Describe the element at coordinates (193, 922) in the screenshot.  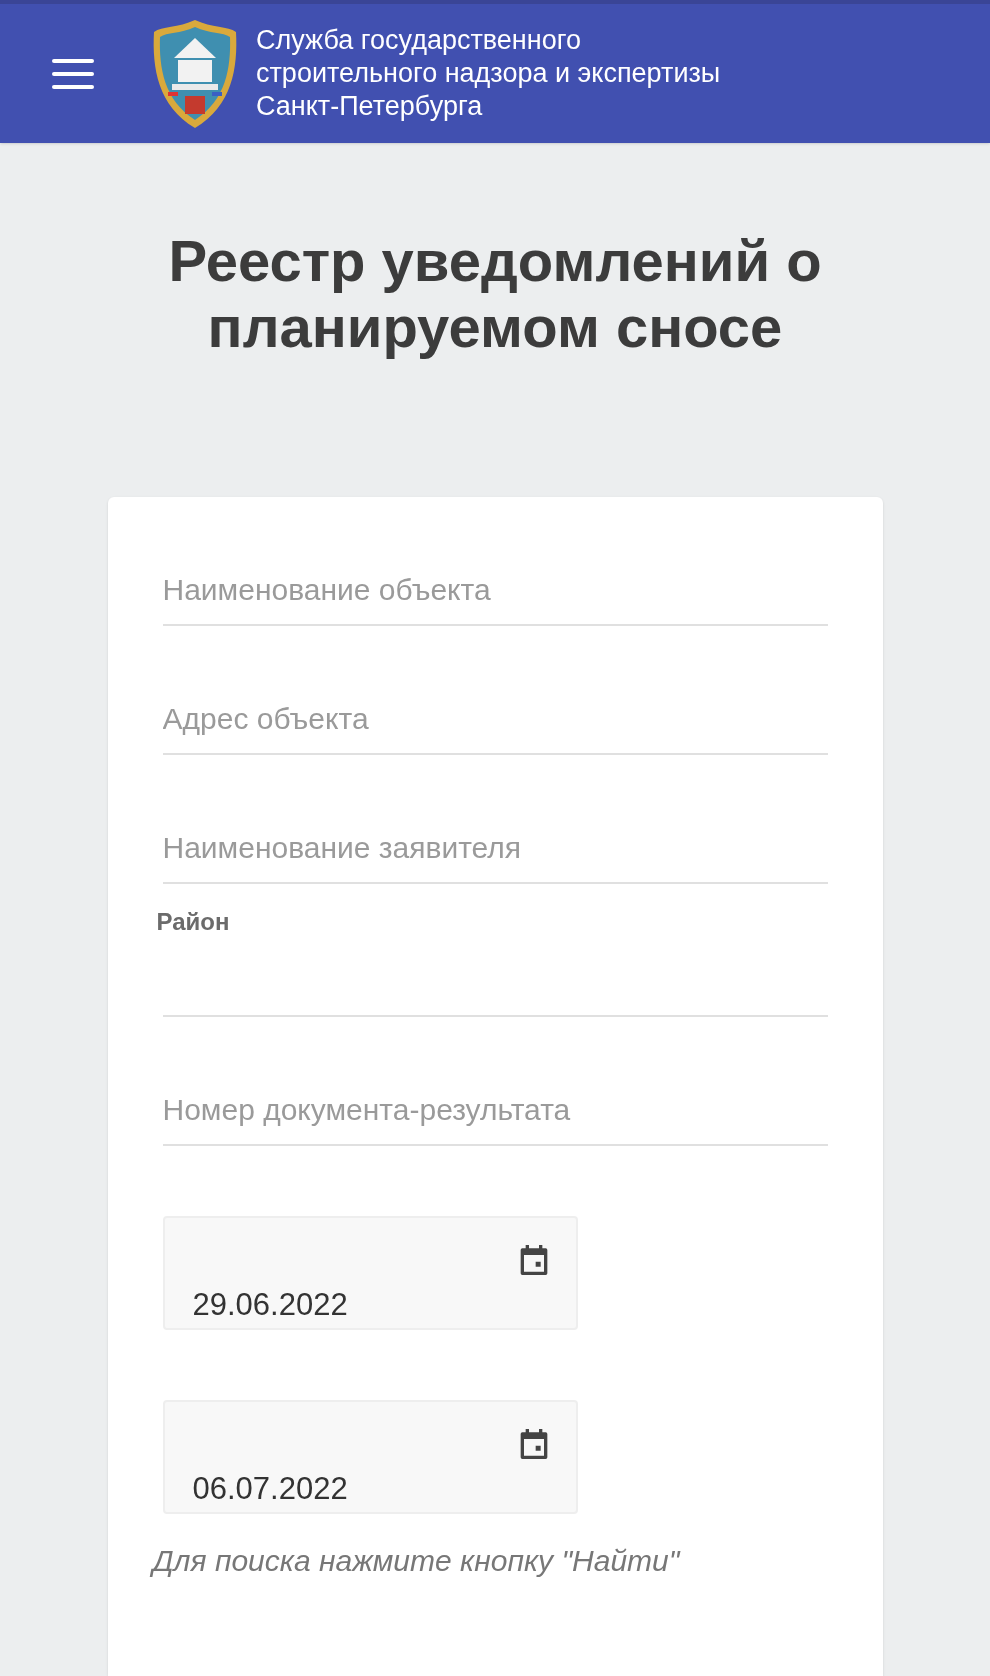
I see `field-label: Район` at that location.